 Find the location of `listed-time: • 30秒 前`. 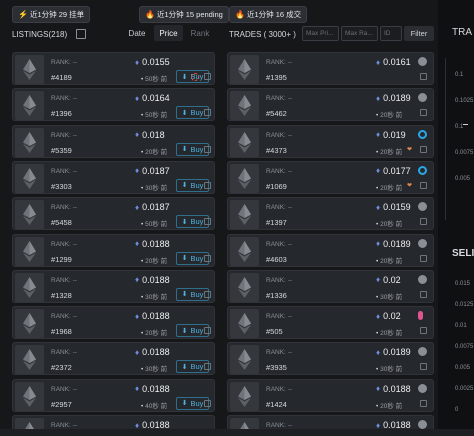

listed-time: • 30秒 前 is located at coordinates (154, 297).